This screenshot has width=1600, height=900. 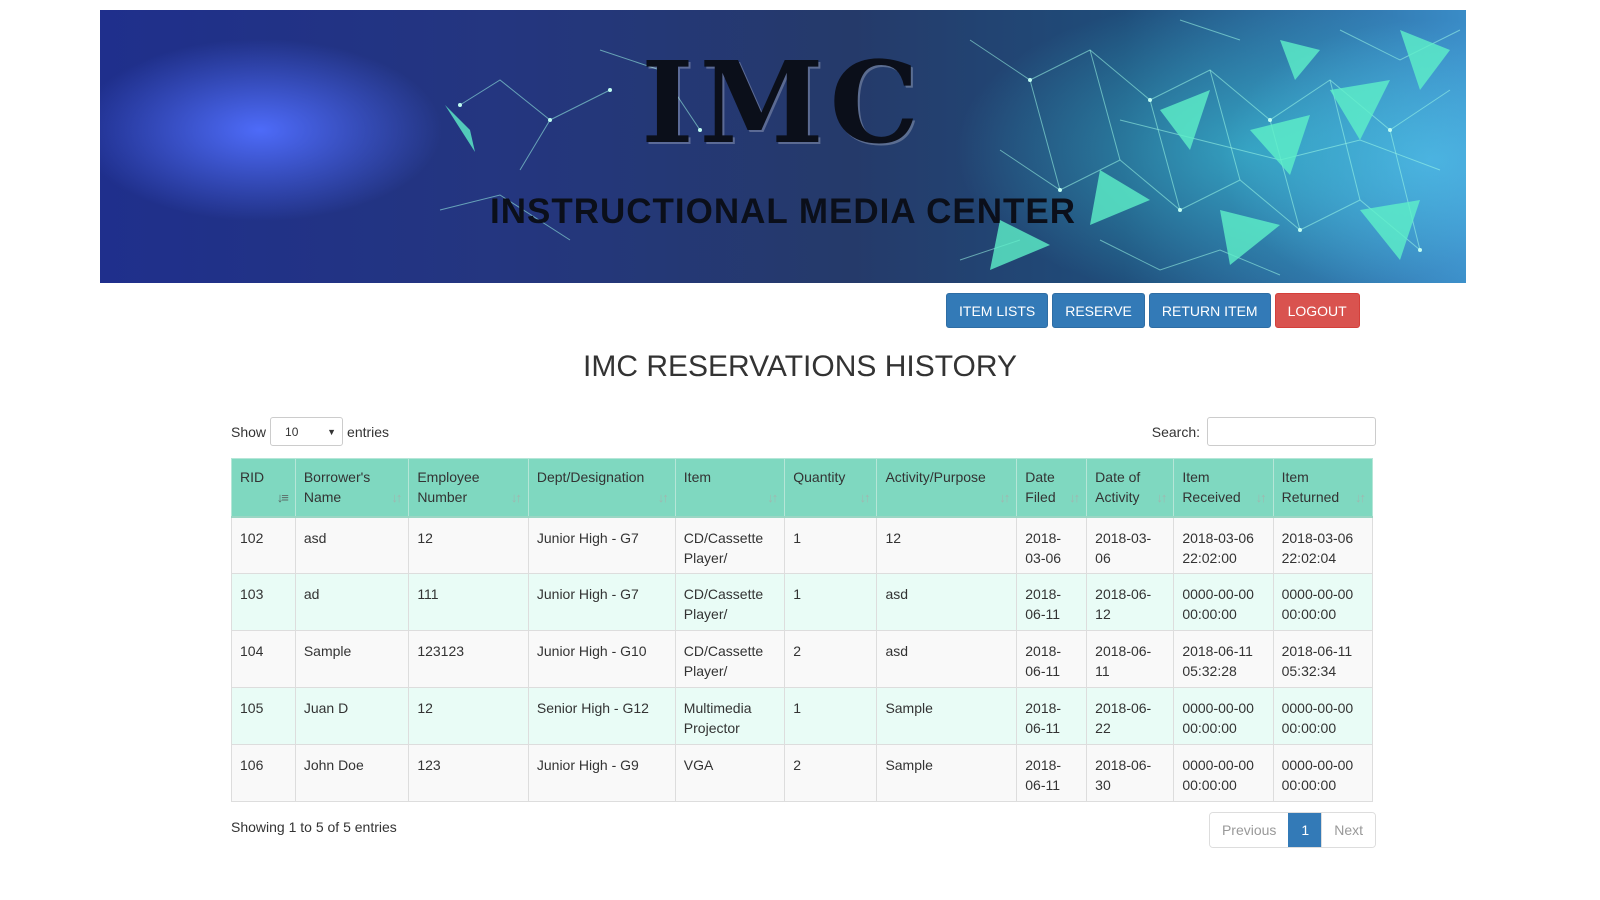 I want to click on cell-activity-purpose: 12, so click(x=947, y=545).